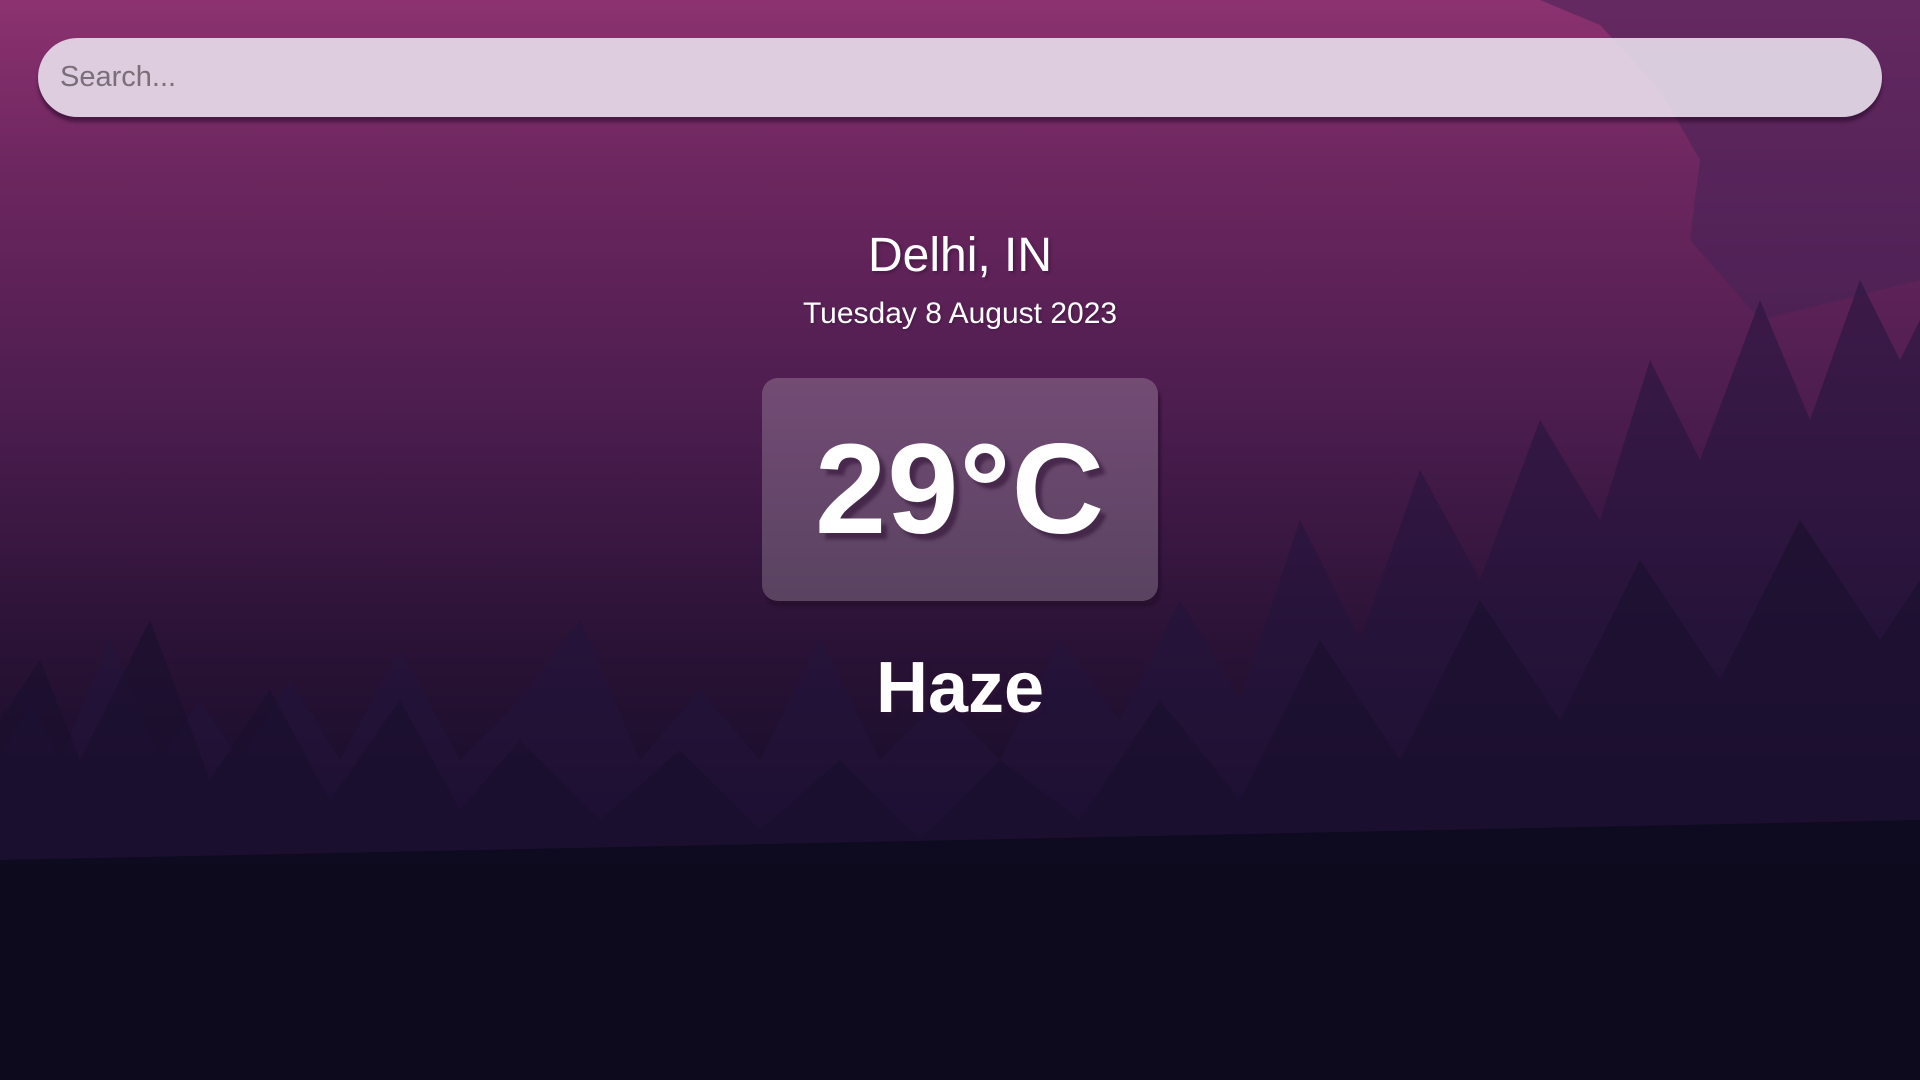 This screenshot has width=1920, height=1080. I want to click on search-bar, so click(960, 77).